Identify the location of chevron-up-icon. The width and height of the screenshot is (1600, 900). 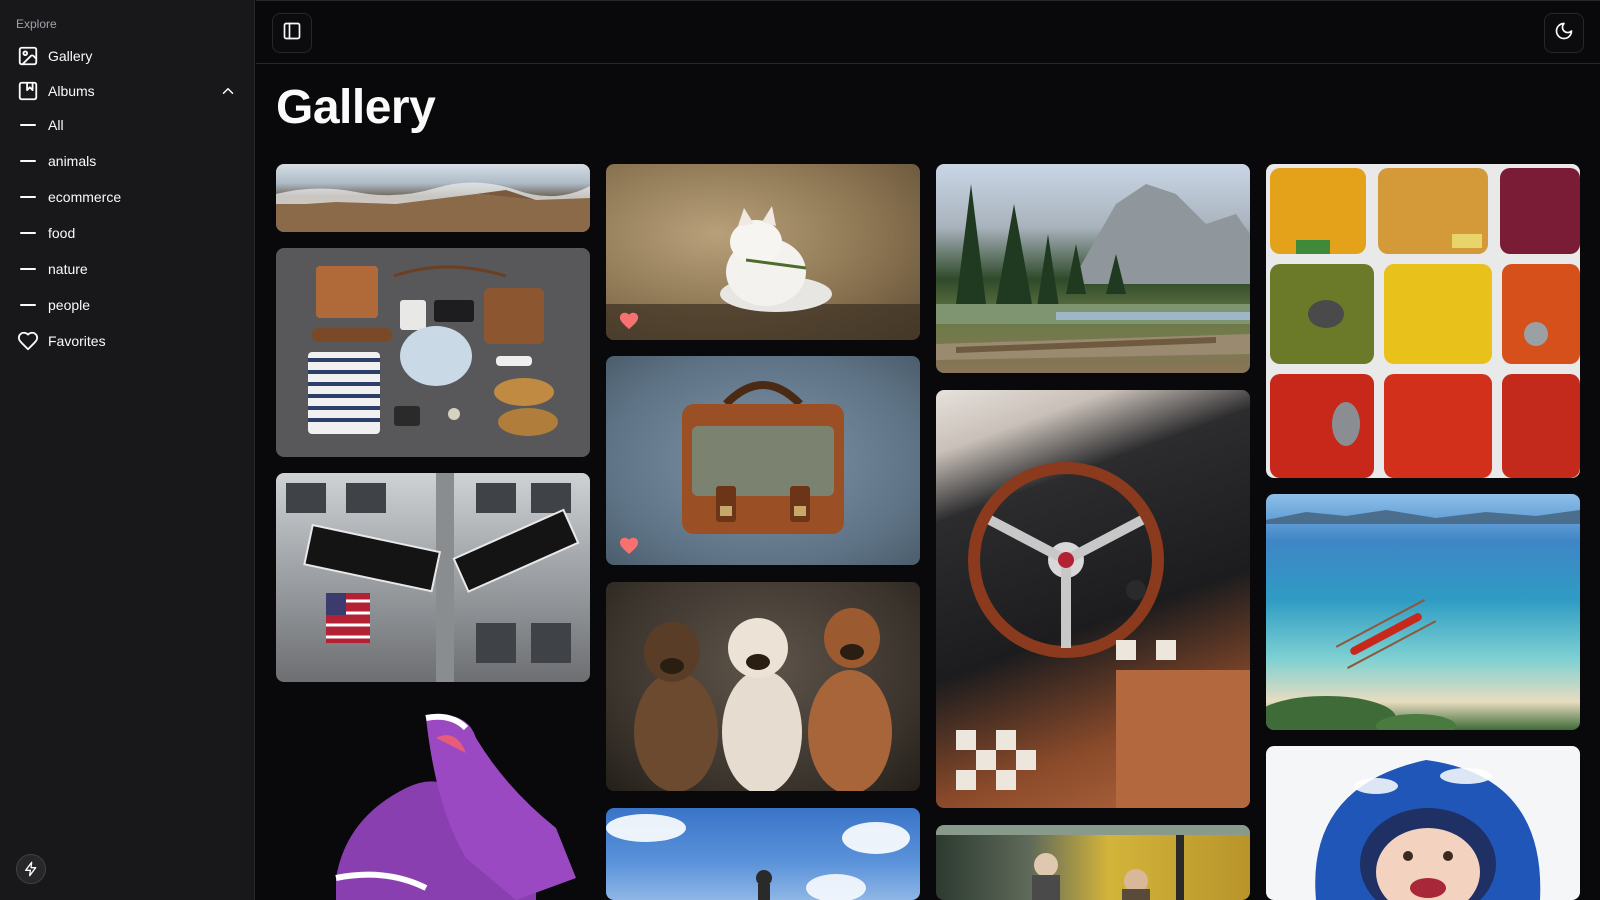
(228, 91).